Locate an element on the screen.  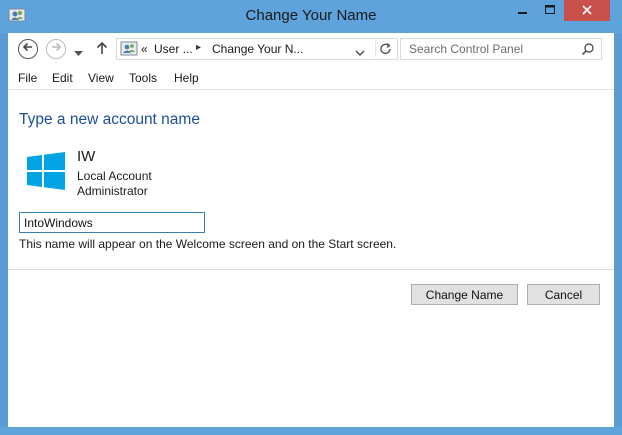
back-button is located at coordinates (28, 49).